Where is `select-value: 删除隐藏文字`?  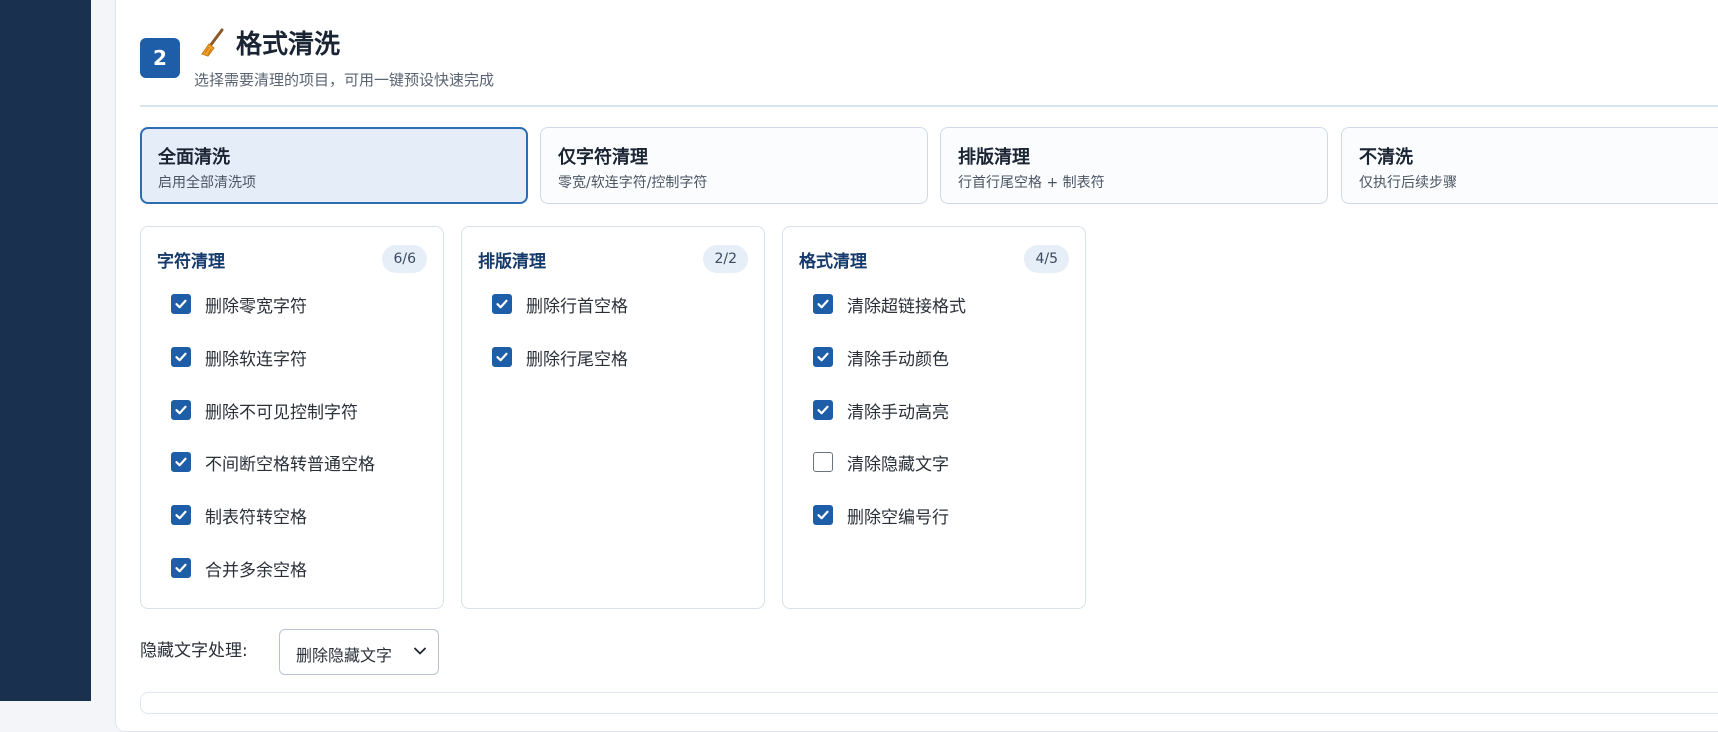
select-value: 删除隐藏文字 is located at coordinates (344, 655).